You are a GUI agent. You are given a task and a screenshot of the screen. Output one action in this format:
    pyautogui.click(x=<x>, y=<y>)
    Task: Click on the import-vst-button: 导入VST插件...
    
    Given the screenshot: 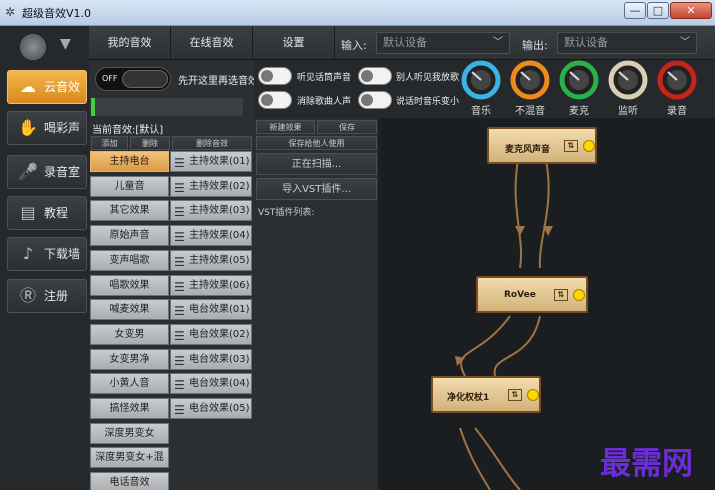 What is the action you would take?
    pyautogui.click(x=316, y=189)
    